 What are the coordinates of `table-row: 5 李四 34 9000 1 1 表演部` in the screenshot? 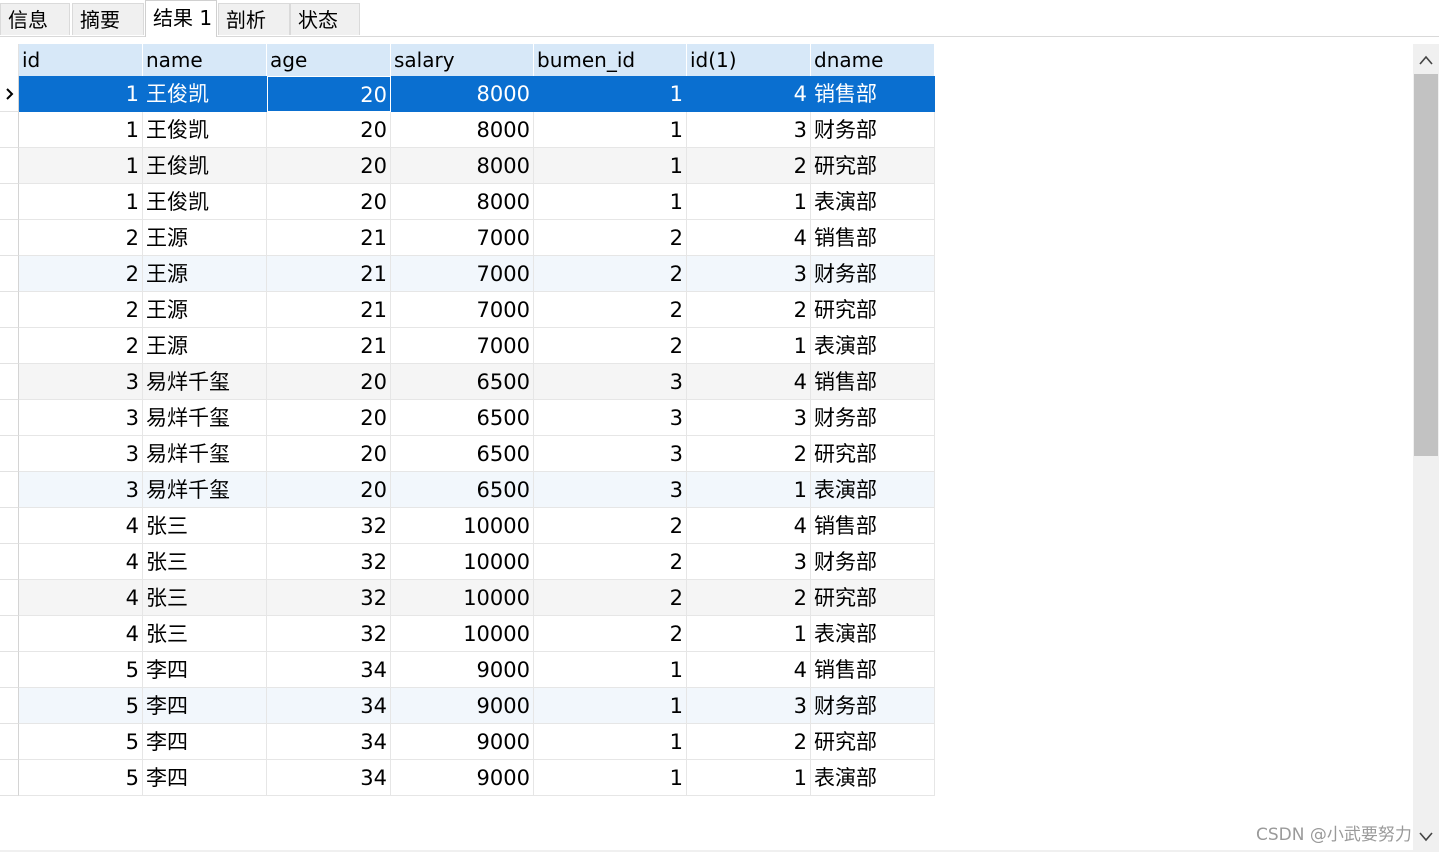 It's located at (467, 778).